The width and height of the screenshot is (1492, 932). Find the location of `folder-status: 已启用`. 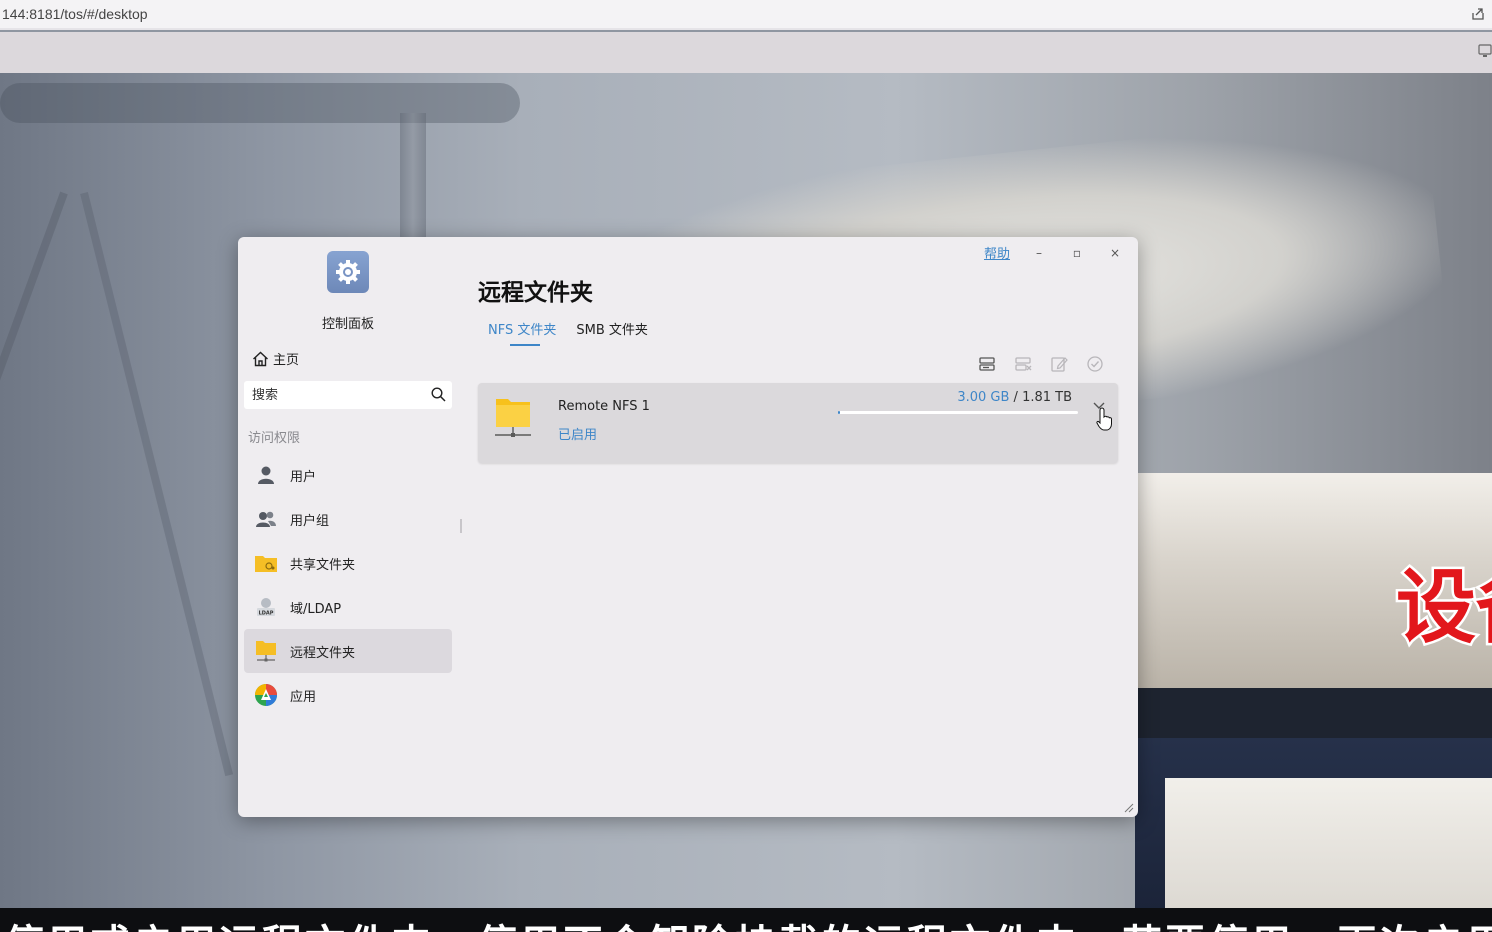

folder-status: 已启用 is located at coordinates (578, 435).